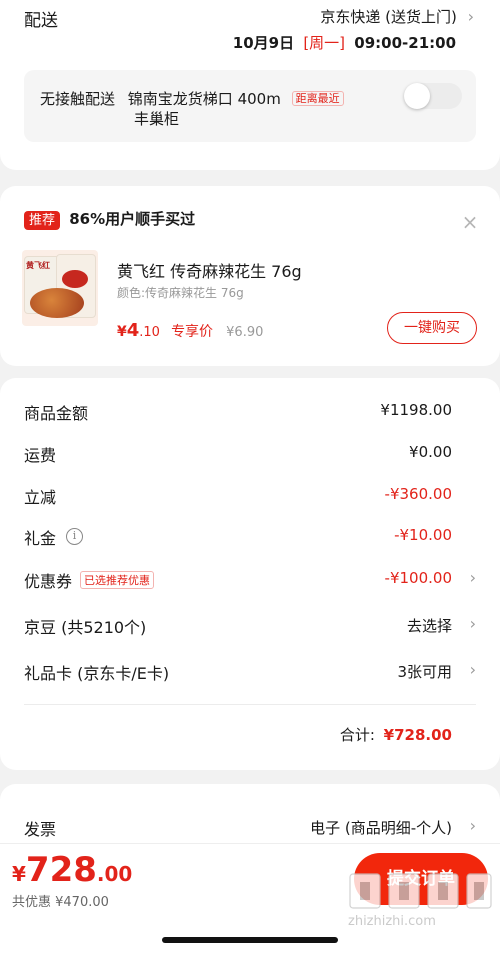 This screenshot has width=500, height=955. I want to click on product-peanuts, so click(57, 303).